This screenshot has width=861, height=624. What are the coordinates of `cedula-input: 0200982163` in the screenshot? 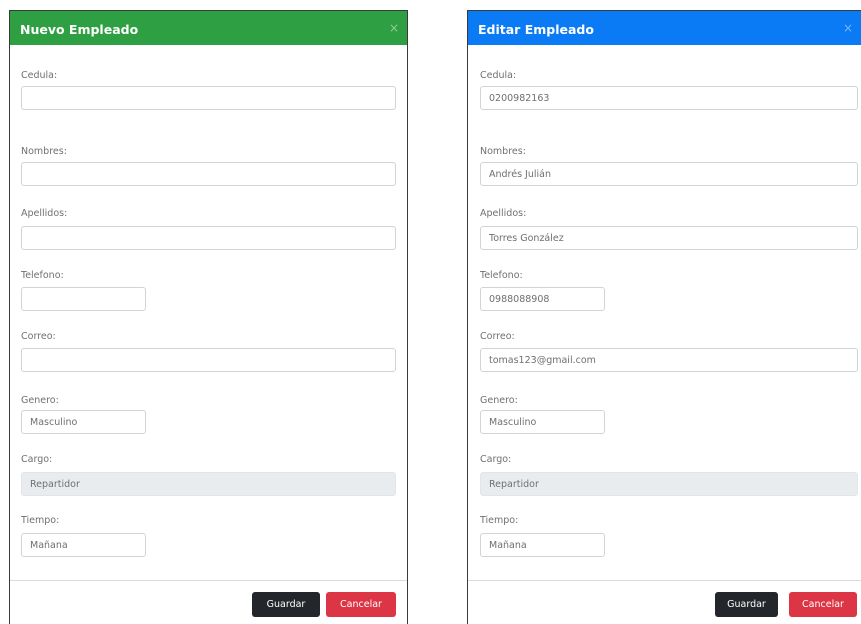 It's located at (669, 98).